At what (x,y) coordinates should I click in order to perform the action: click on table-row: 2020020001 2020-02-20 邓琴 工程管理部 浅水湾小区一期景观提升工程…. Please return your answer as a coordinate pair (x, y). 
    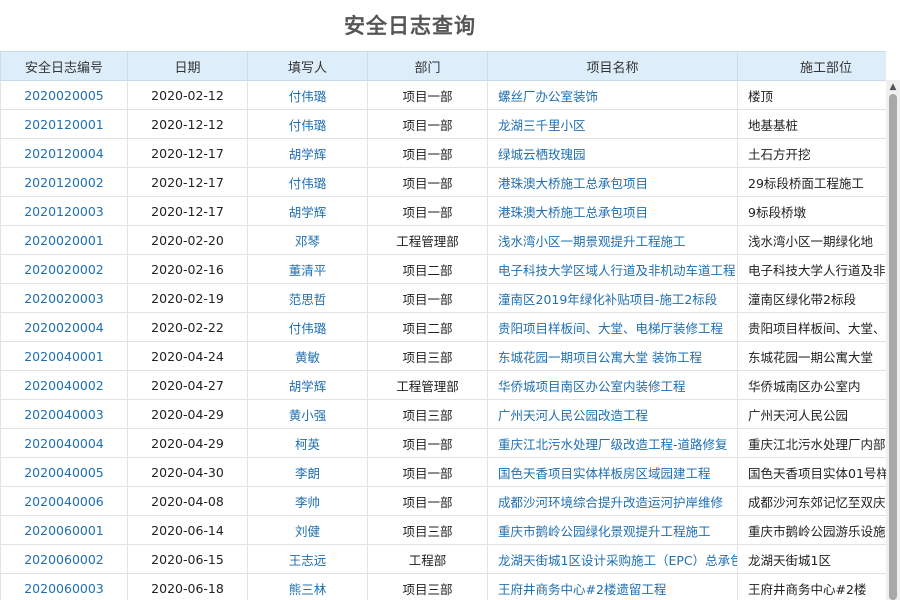
    Looking at the image, I should click on (443, 240).